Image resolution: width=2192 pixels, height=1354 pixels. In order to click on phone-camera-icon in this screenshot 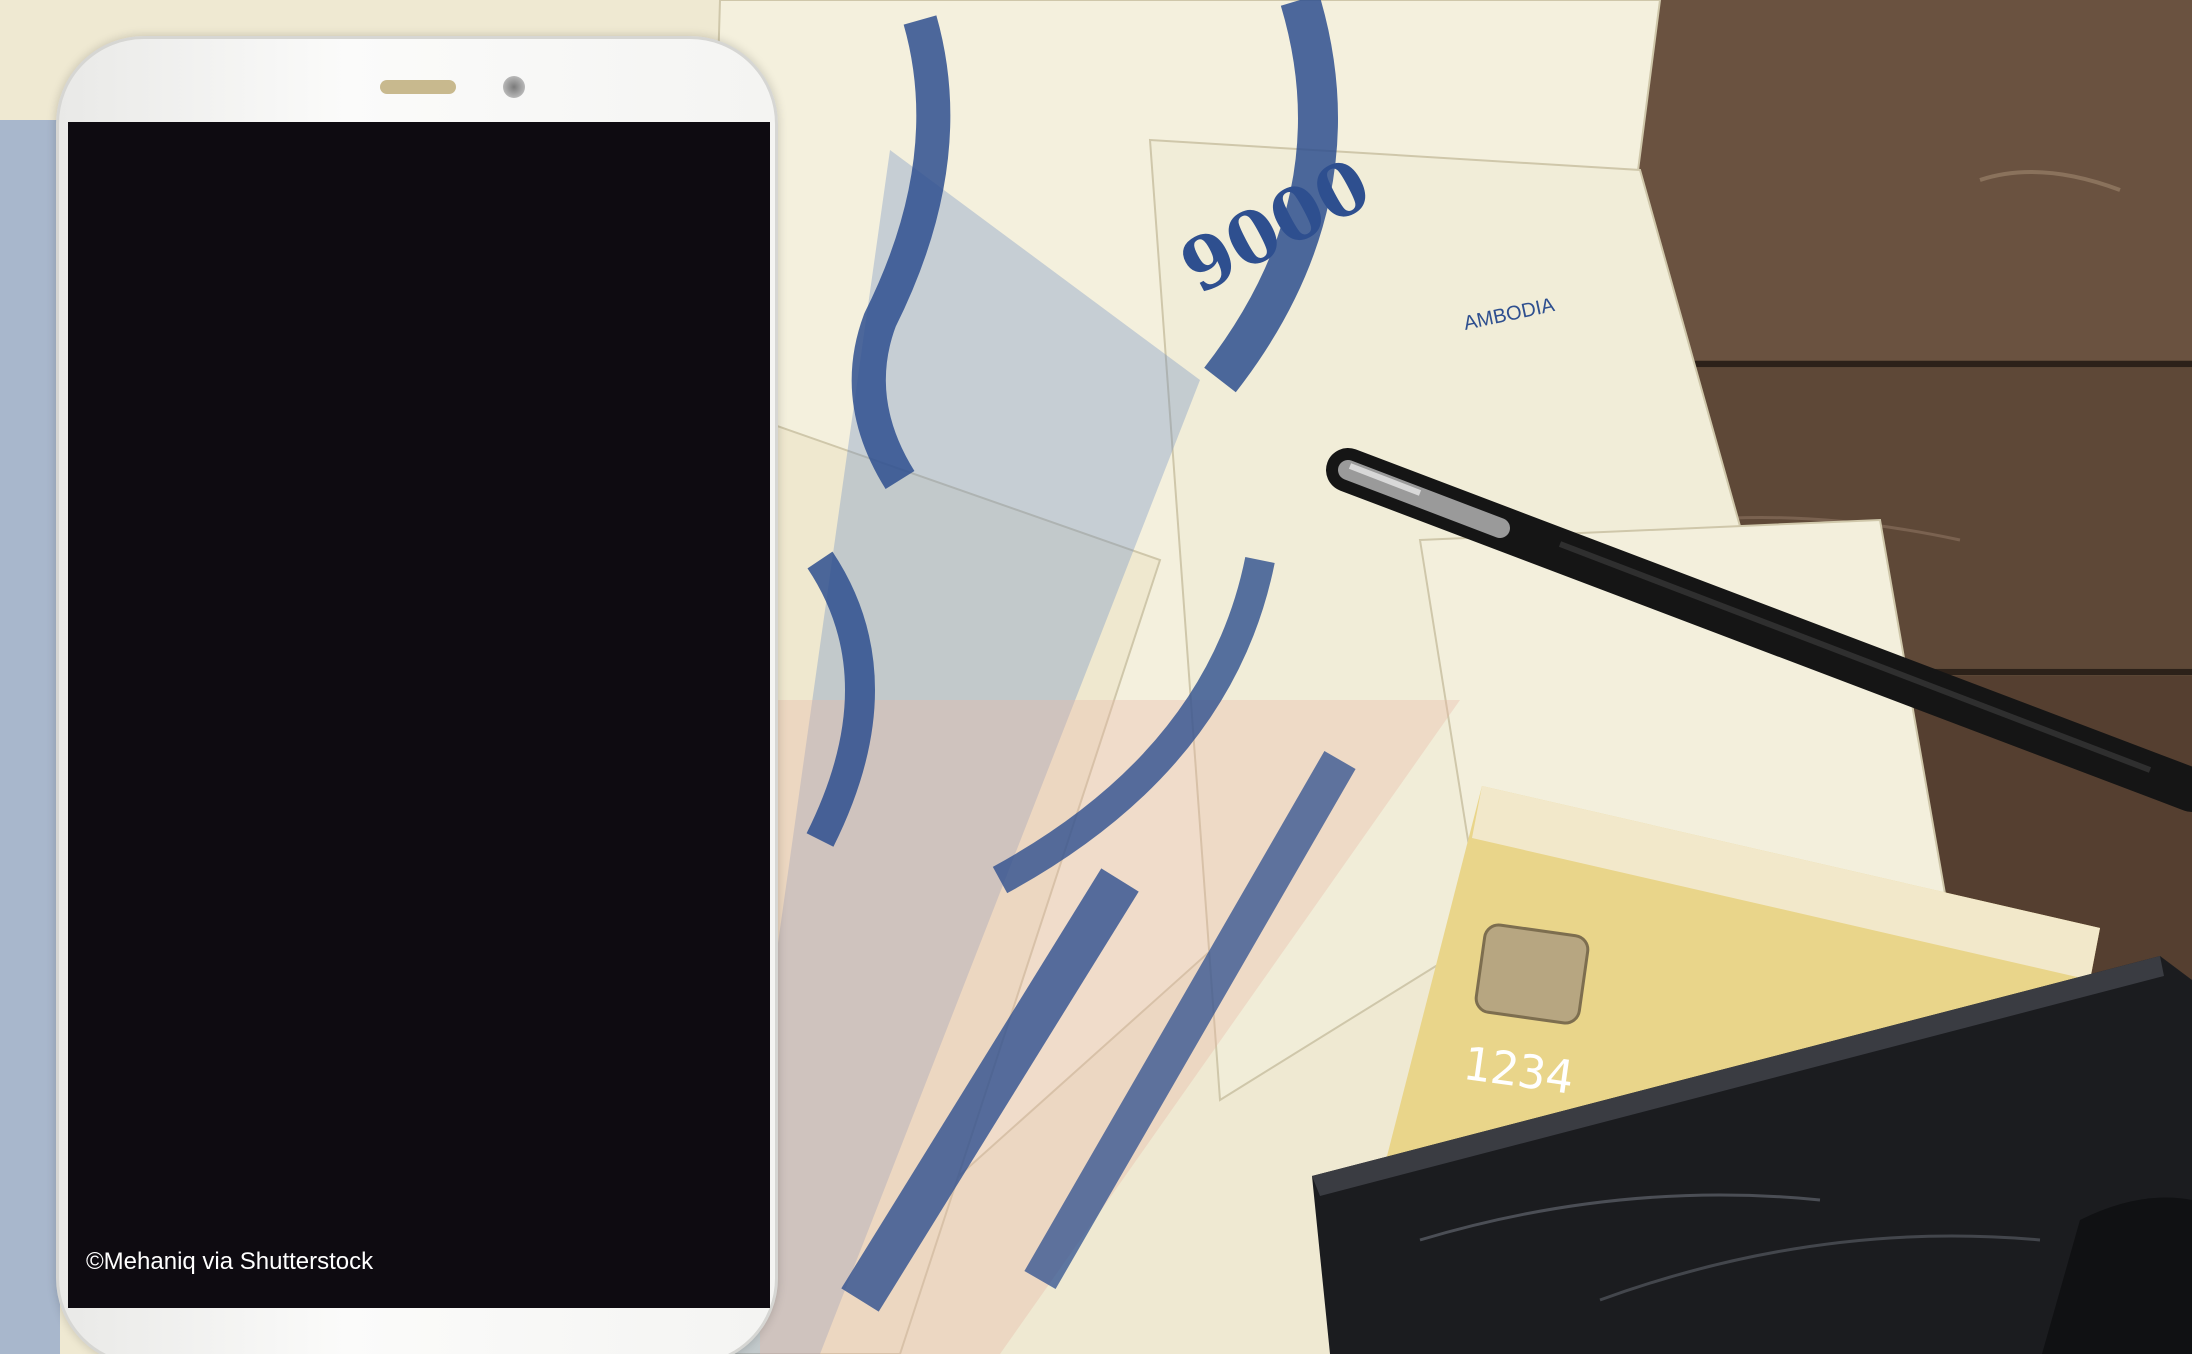, I will do `click(514, 87)`.